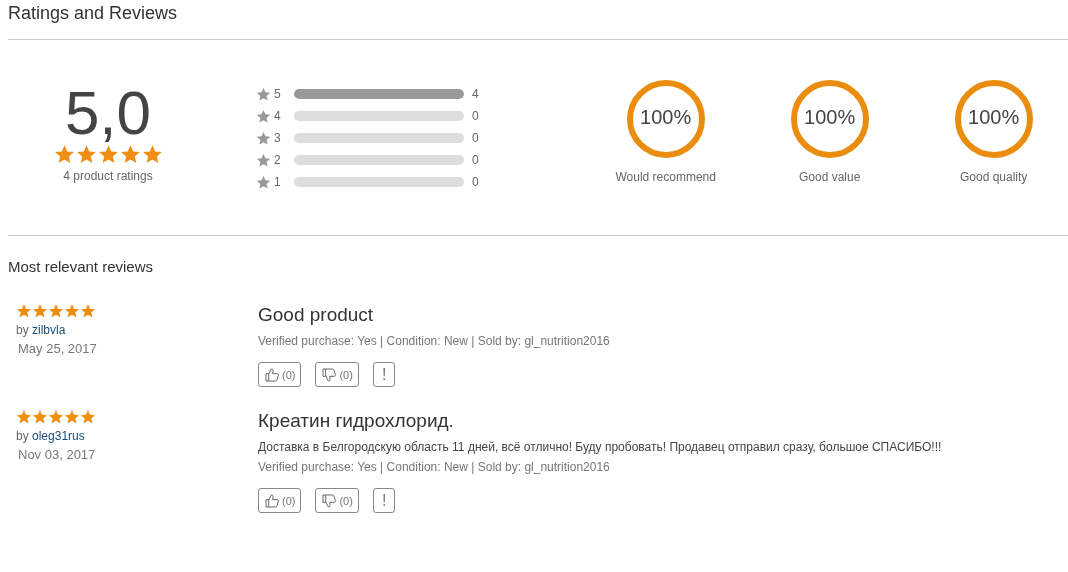 This screenshot has width=1068, height=572. Describe the element at coordinates (108, 176) in the screenshot. I see `ratings-count: 4 product ratings` at that location.